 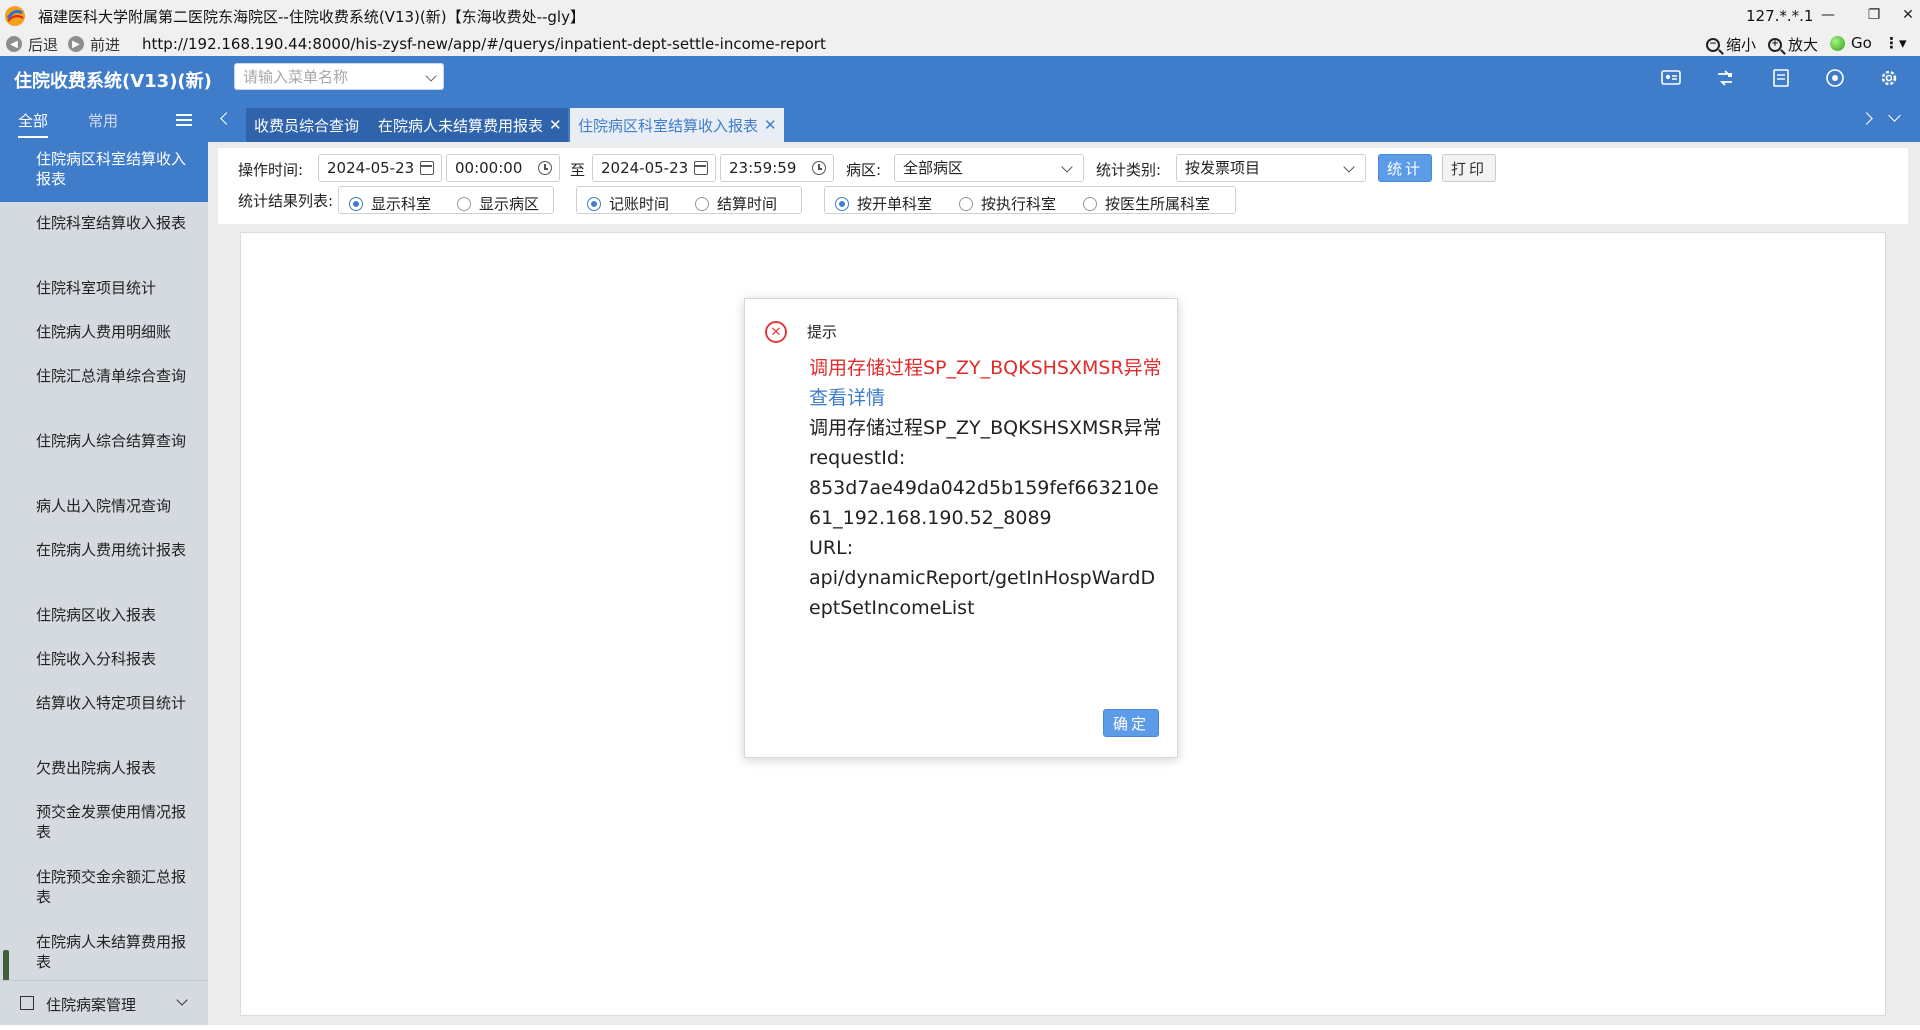 What do you see at coordinates (1861, 43) in the screenshot?
I see `go-label: Go` at bounding box center [1861, 43].